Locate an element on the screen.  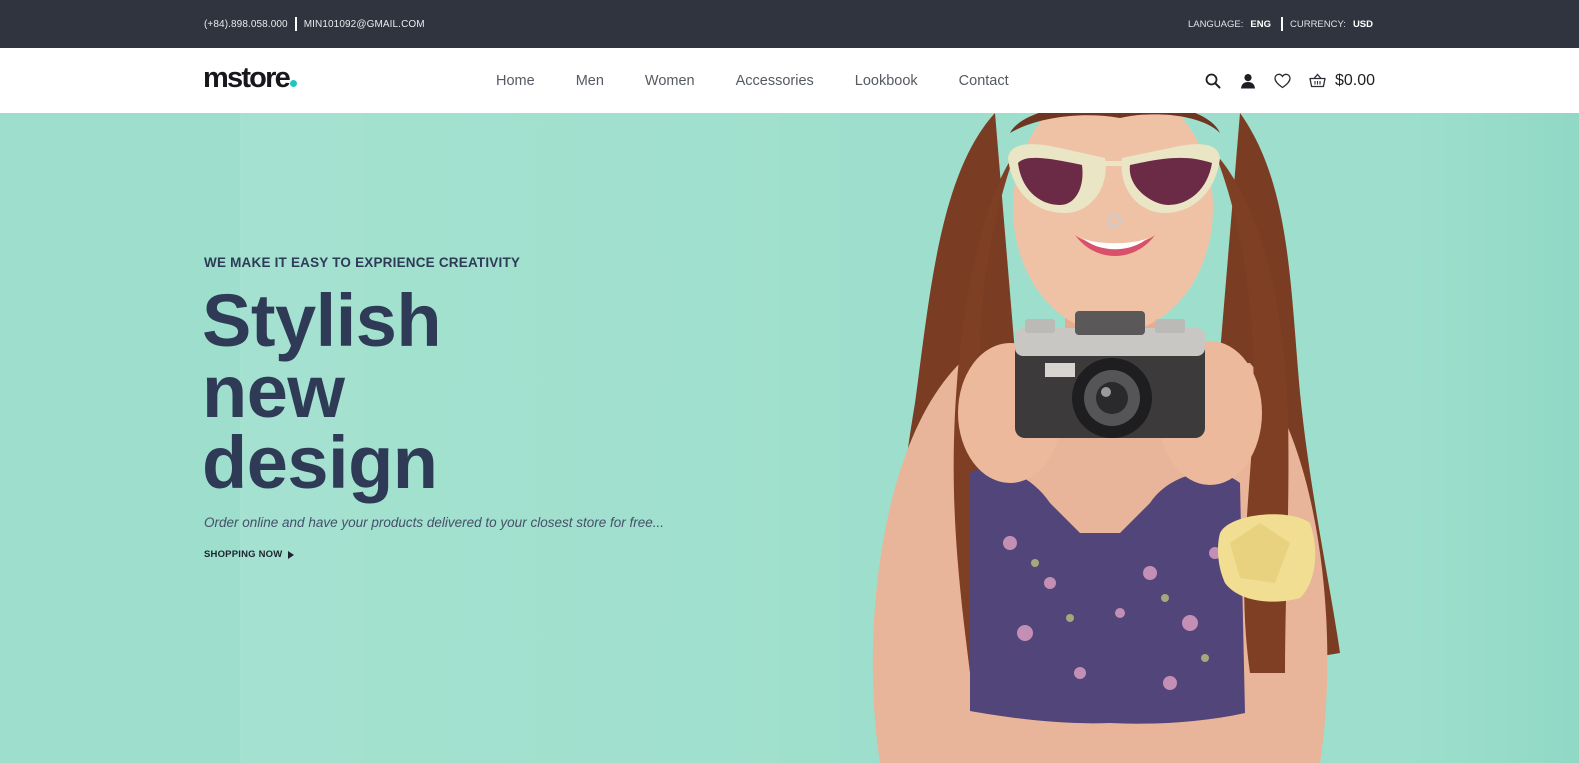
shopping-now-button: SHOPPING NOW is located at coordinates (249, 554).